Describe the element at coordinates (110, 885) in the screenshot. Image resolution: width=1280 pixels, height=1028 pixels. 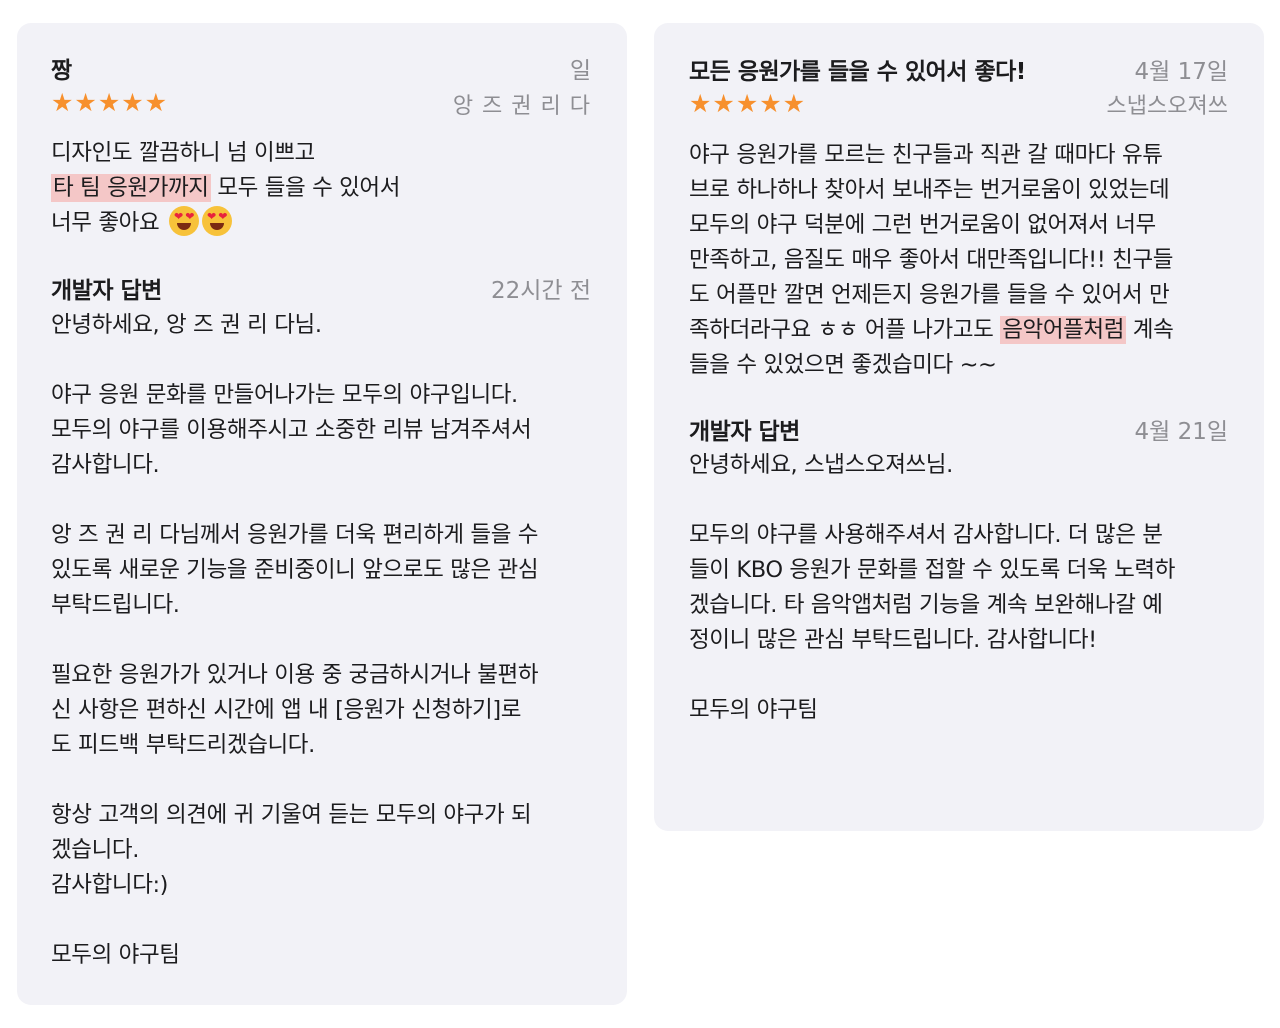
I see `developer-response-line: 감사합니다:)` at that location.